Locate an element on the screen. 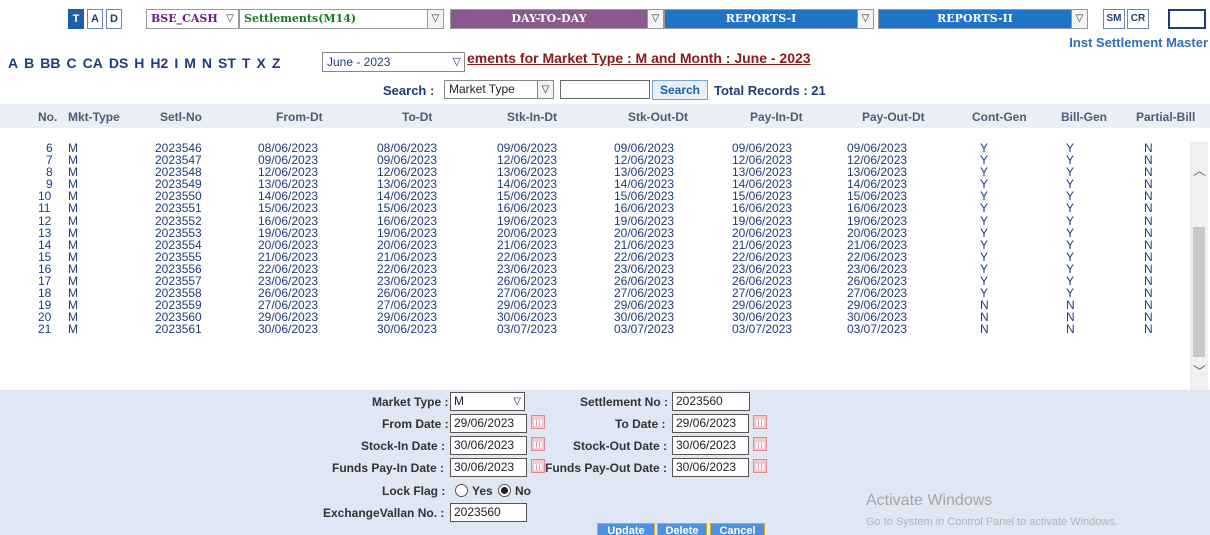 Image resolution: width=1210 pixels, height=535 pixels. column-header: Cont-Gen is located at coordinates (999, 117).